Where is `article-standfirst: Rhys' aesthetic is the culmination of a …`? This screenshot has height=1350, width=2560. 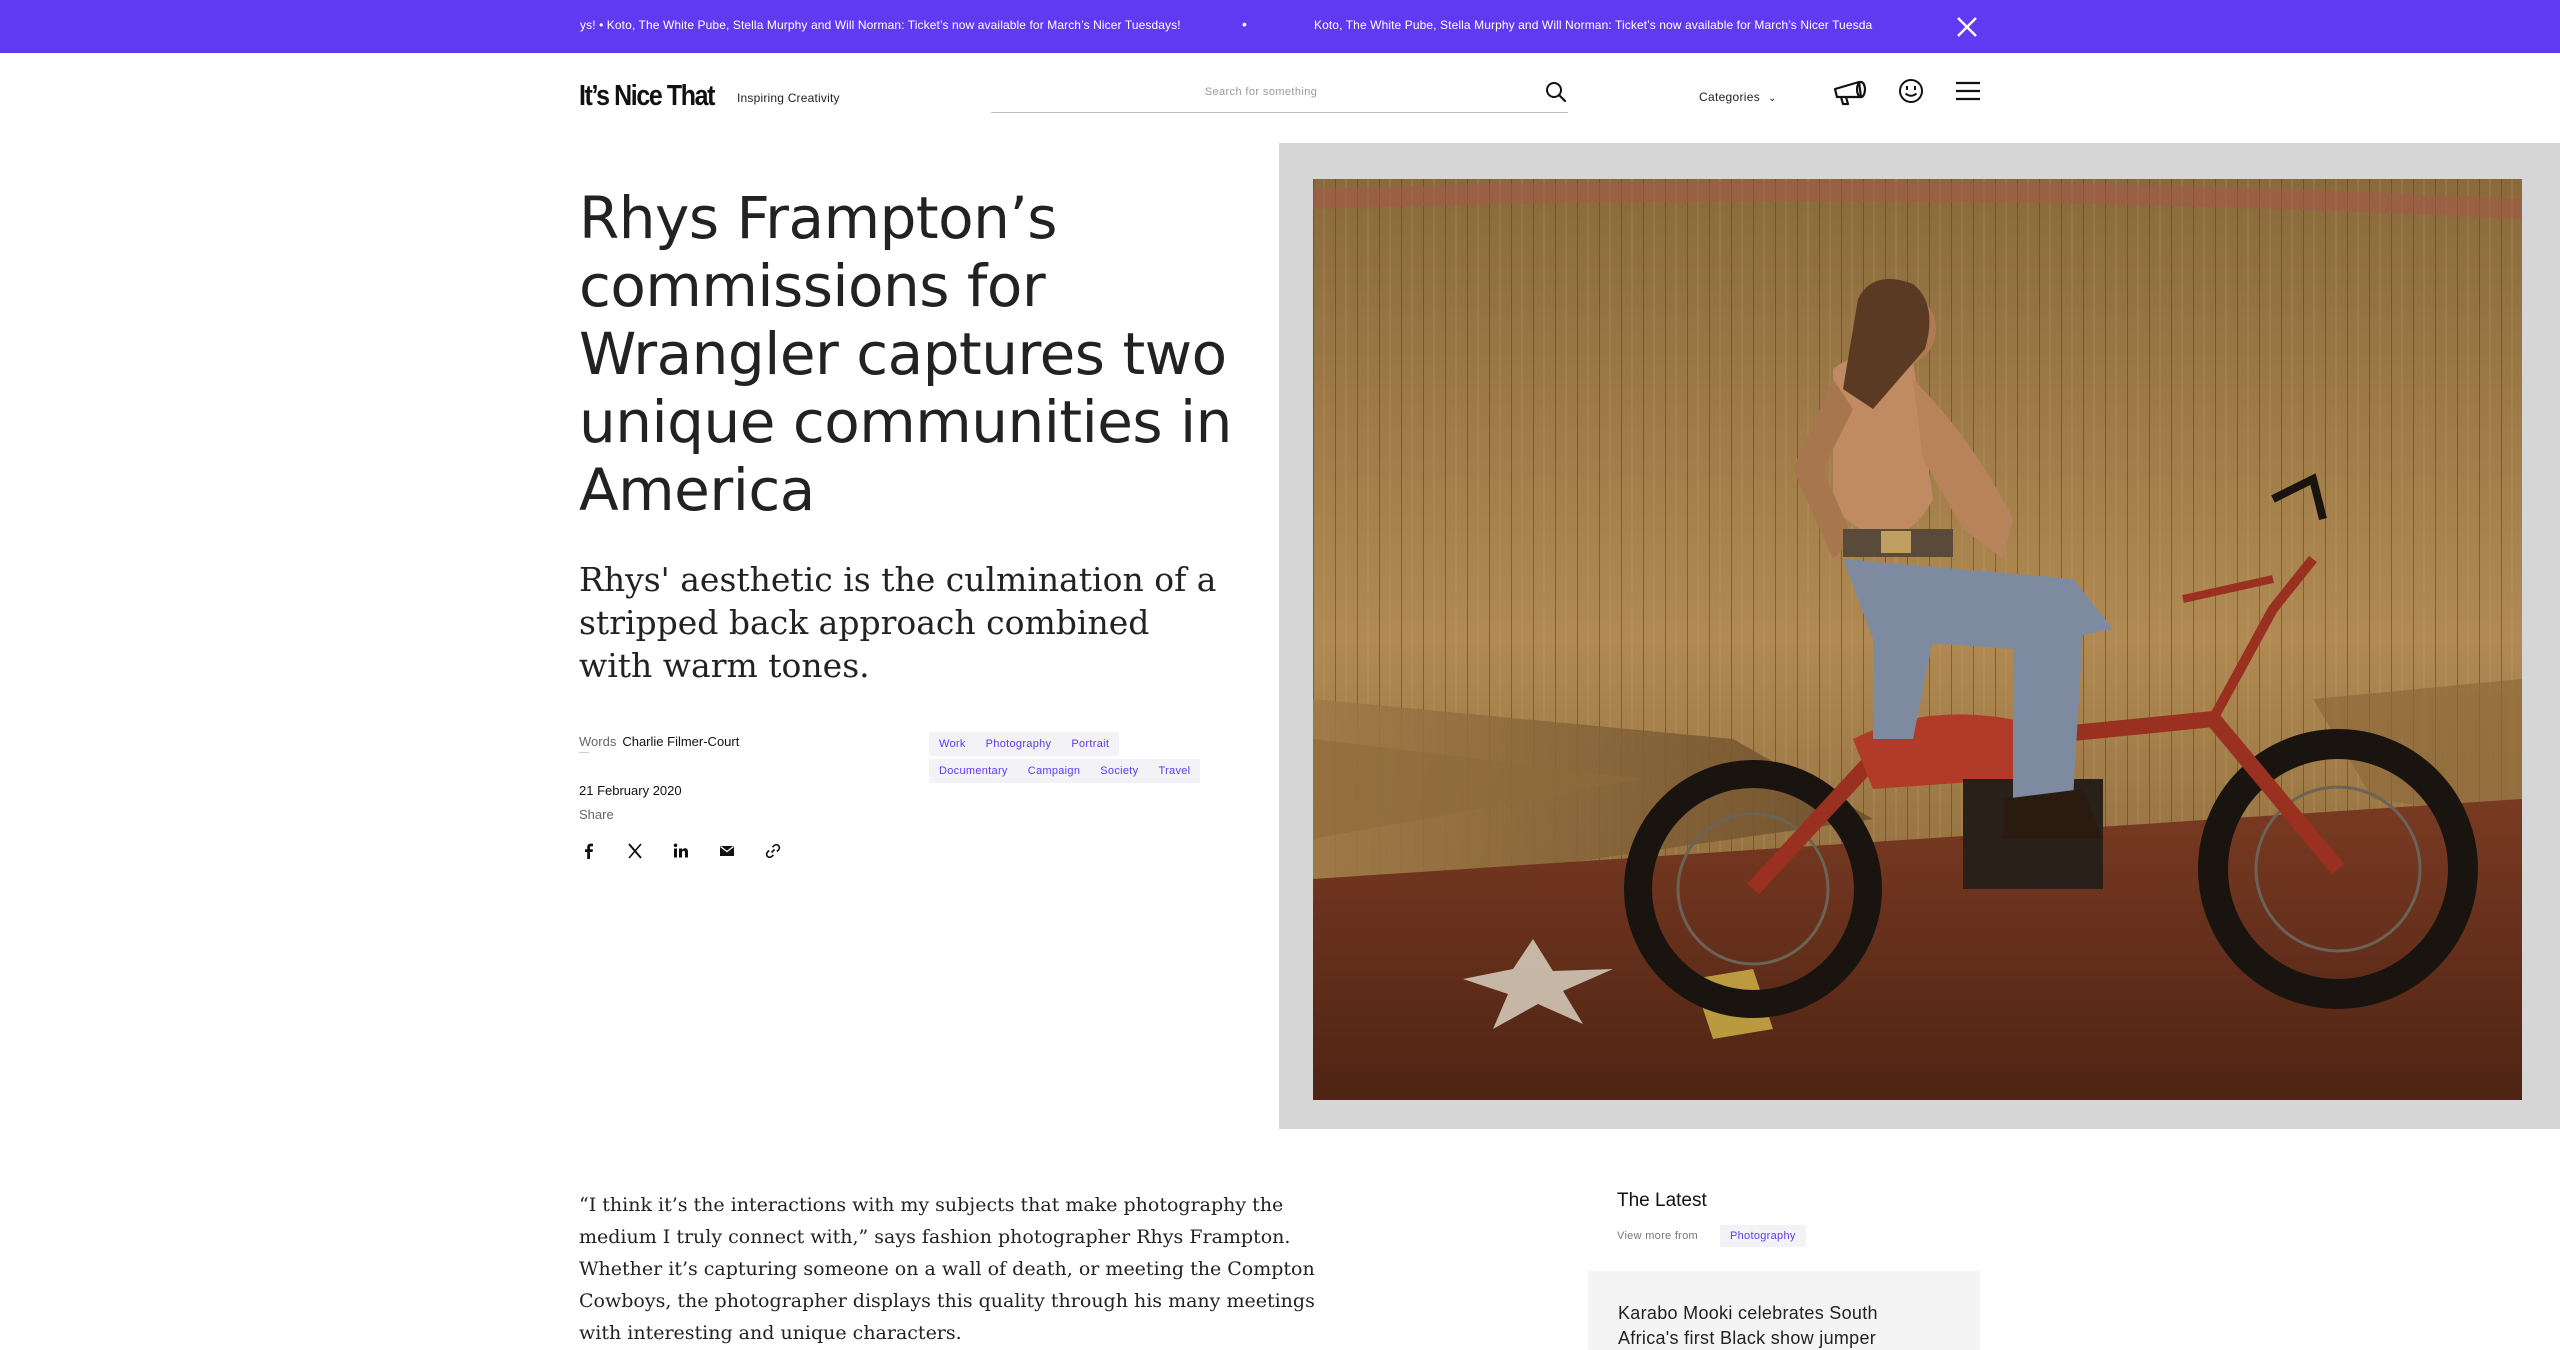
article-standfirst: Rhys' aesthetic is the culmination of a … is located at coordinates (898, 622).